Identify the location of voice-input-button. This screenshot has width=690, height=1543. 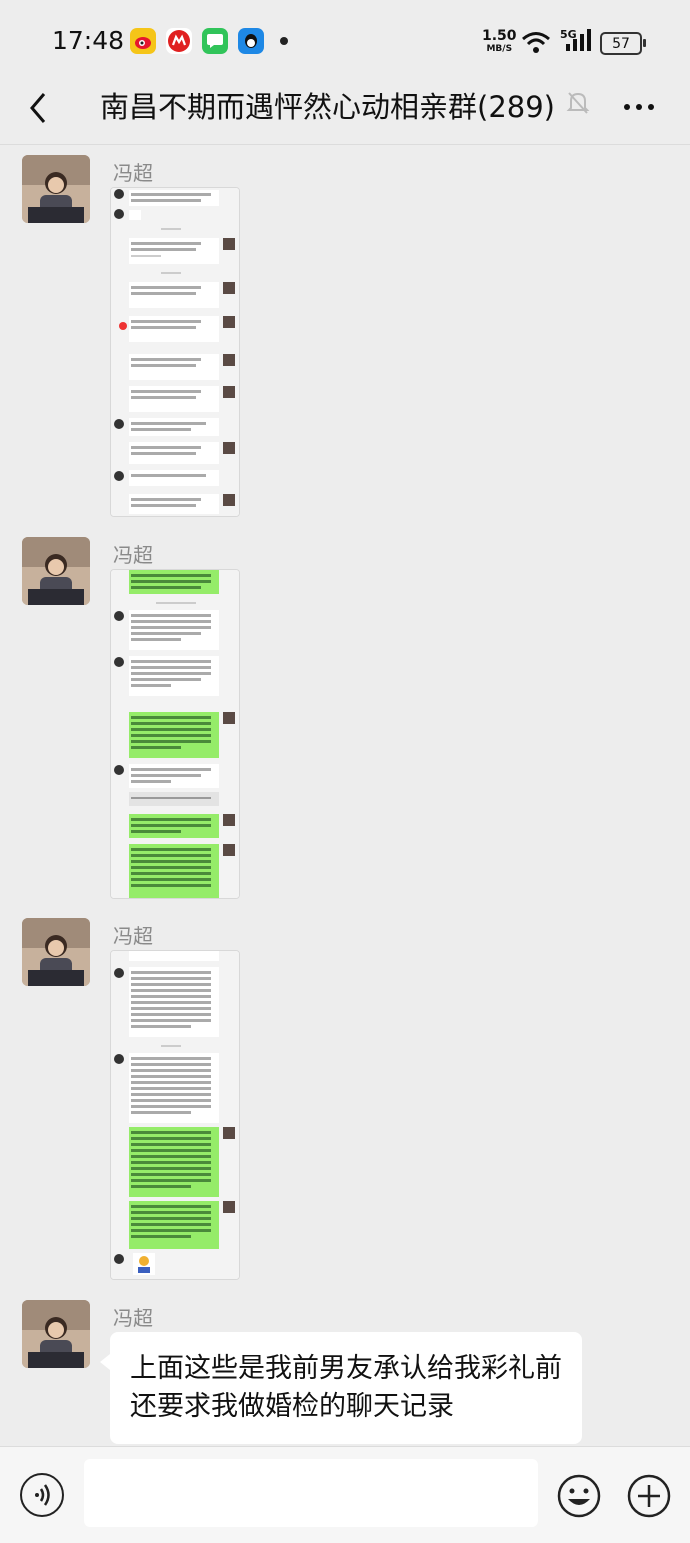
(42, 1495).